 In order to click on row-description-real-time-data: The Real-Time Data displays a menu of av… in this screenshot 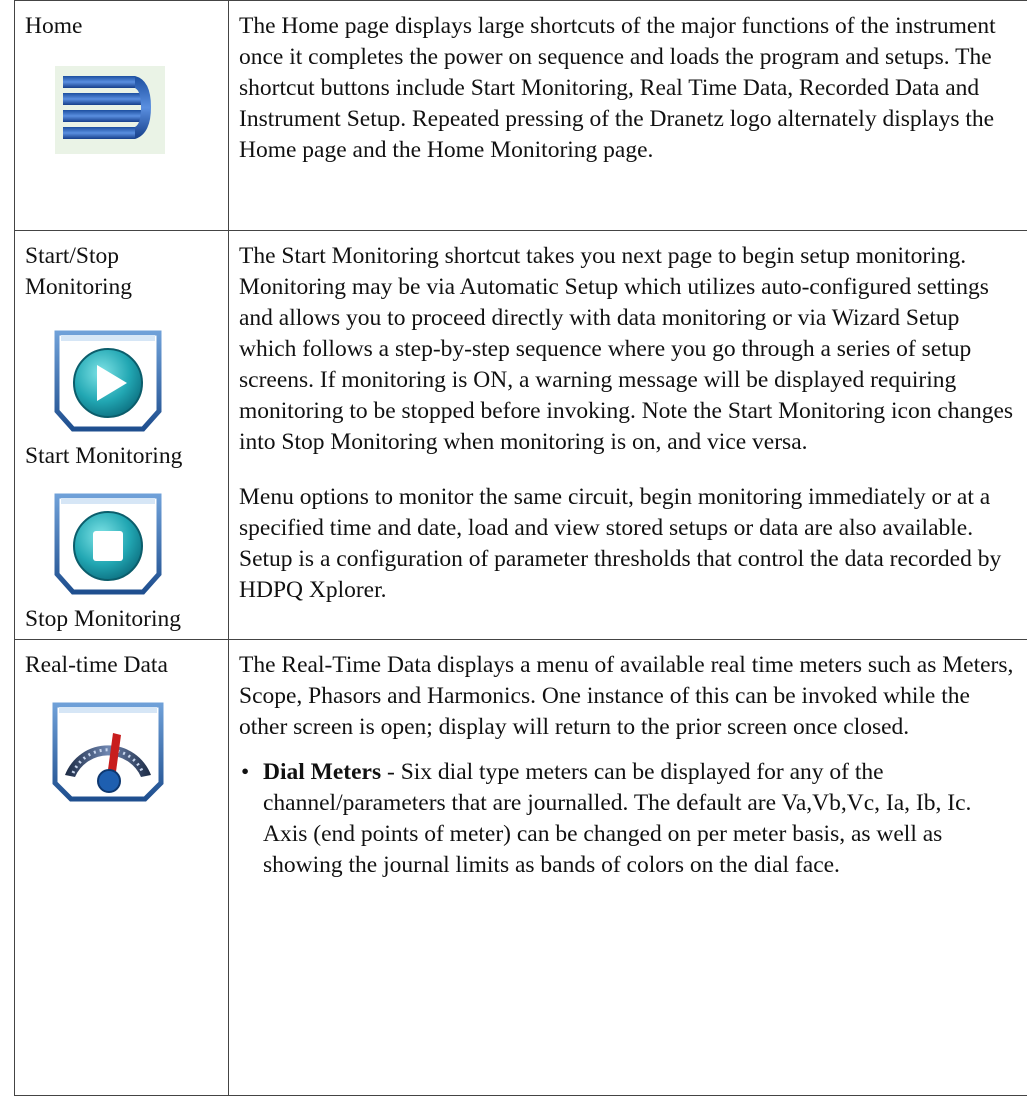, I will do `click(627, 696)`.